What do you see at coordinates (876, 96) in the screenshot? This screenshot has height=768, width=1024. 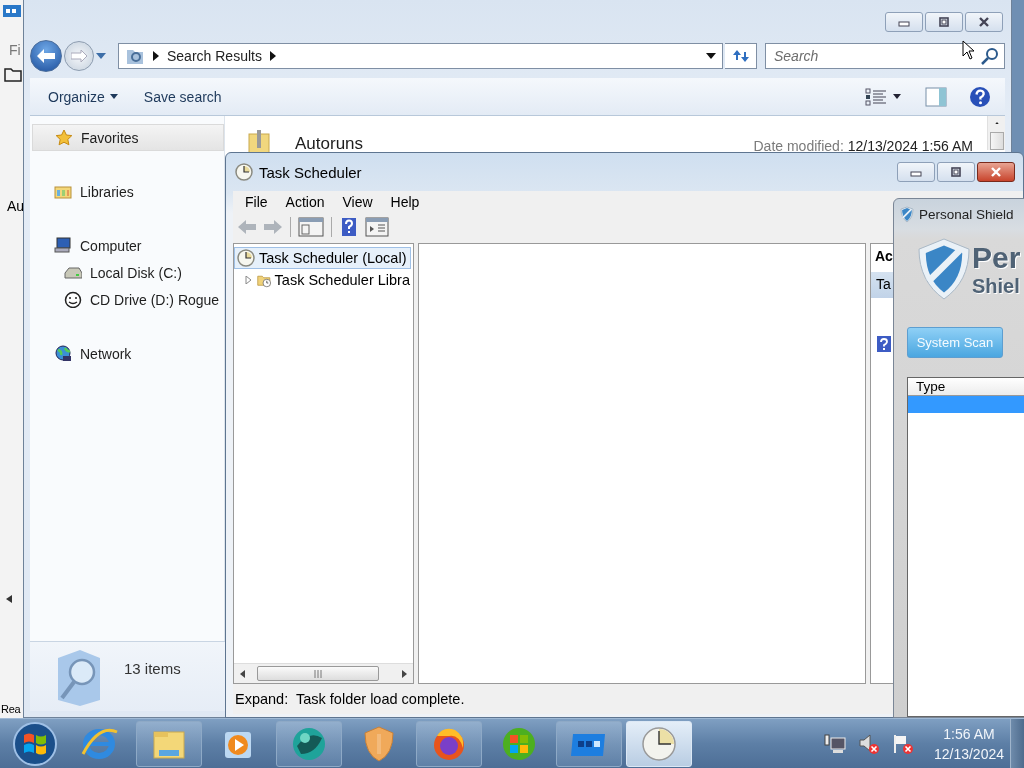 I see `list-view-icon` at bounding box center [876, 96].